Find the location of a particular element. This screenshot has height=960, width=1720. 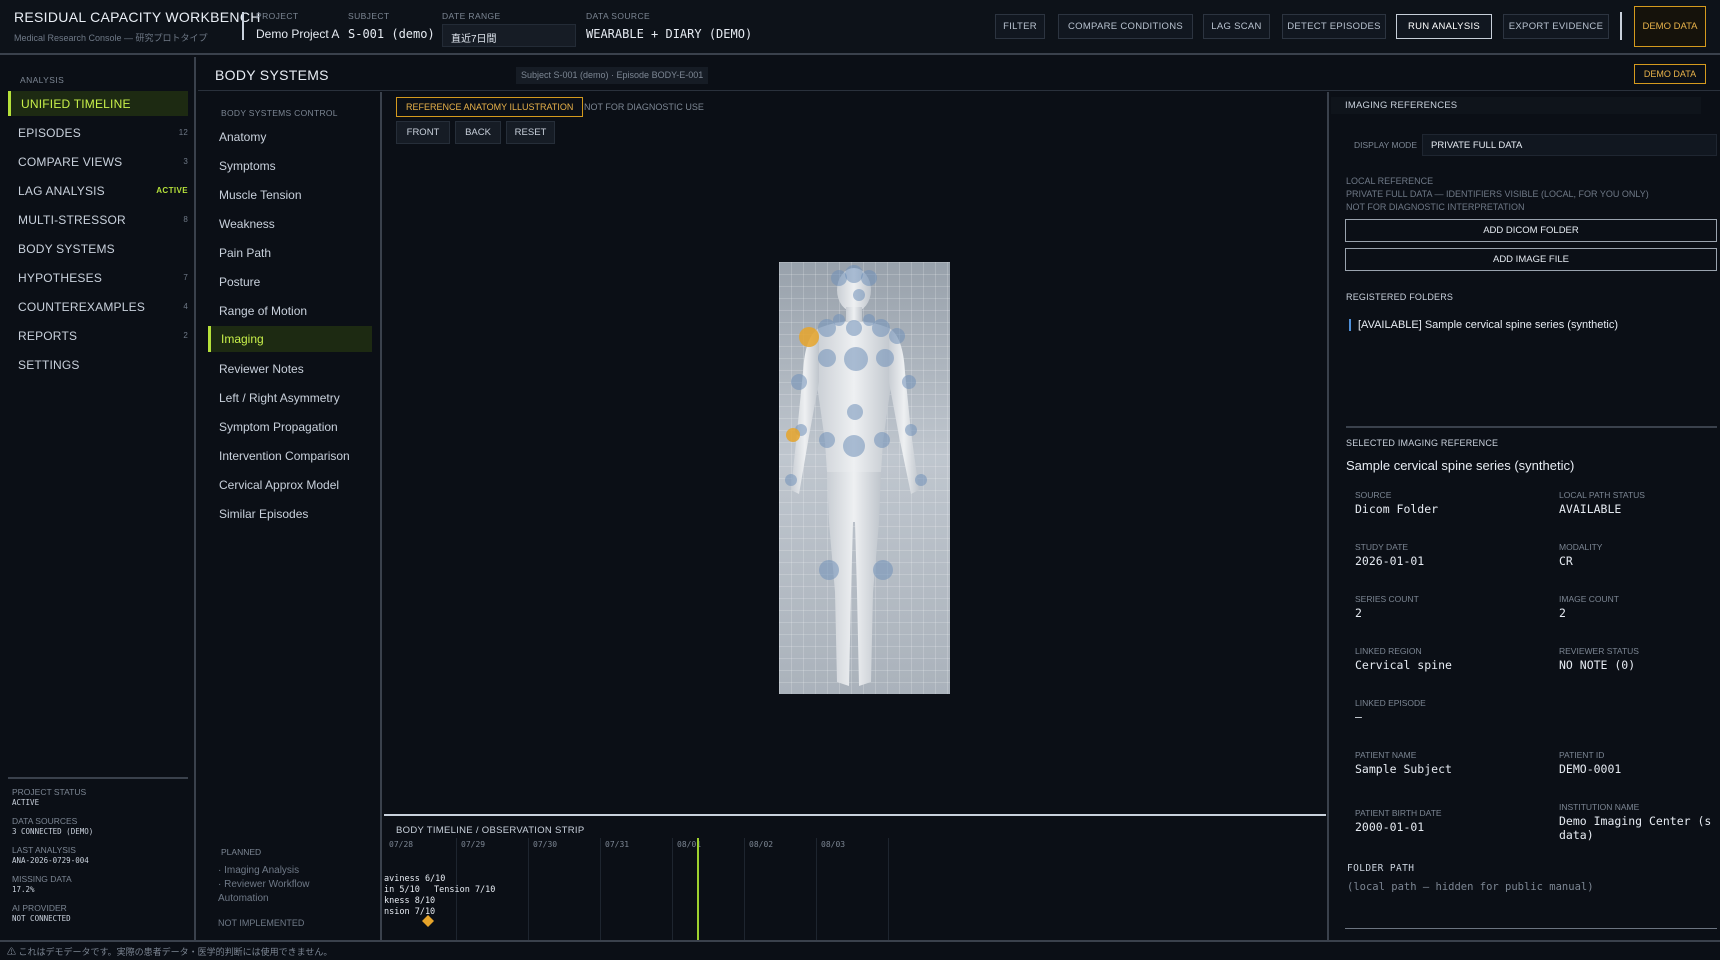

filter-button: FILTER is located at coordinates (1020, 26).